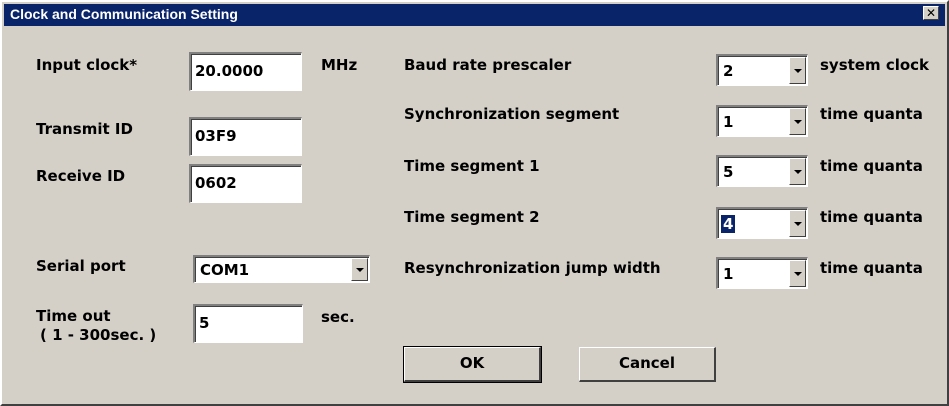 The image size is (949, 406). What do you see at coordinates (338, 317) in the screenshot?
I see `time-out-unit: sec.` at bounding box center [338, 317].